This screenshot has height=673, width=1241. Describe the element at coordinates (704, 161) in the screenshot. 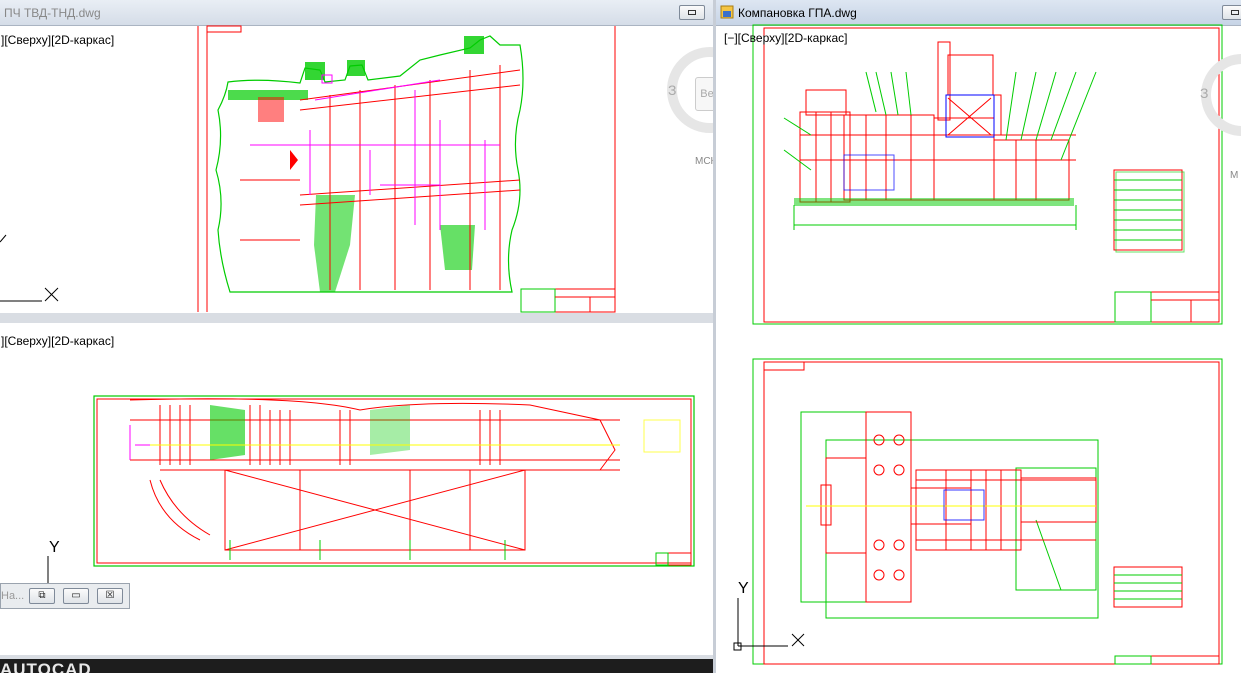

I see `wcs-label: МСК` at that location.